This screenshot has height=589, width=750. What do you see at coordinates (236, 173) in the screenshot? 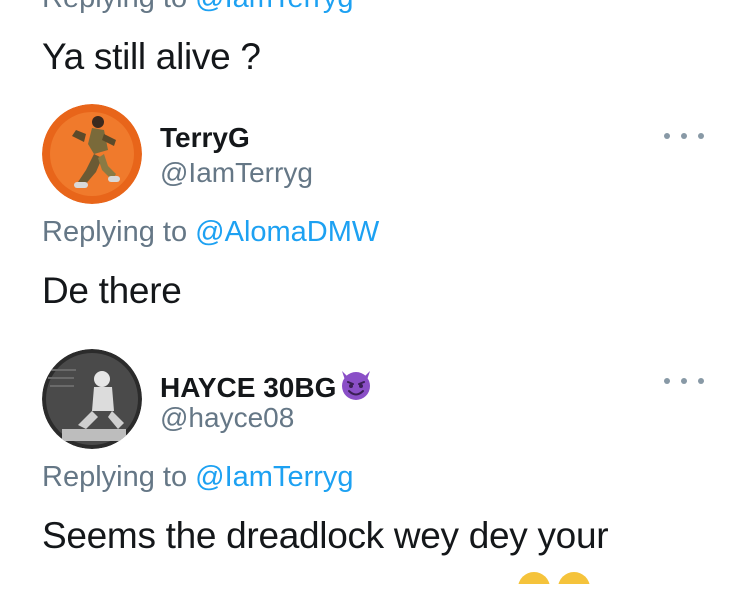
I see `username: @IamTerryg` at bounding box center [236, 173].